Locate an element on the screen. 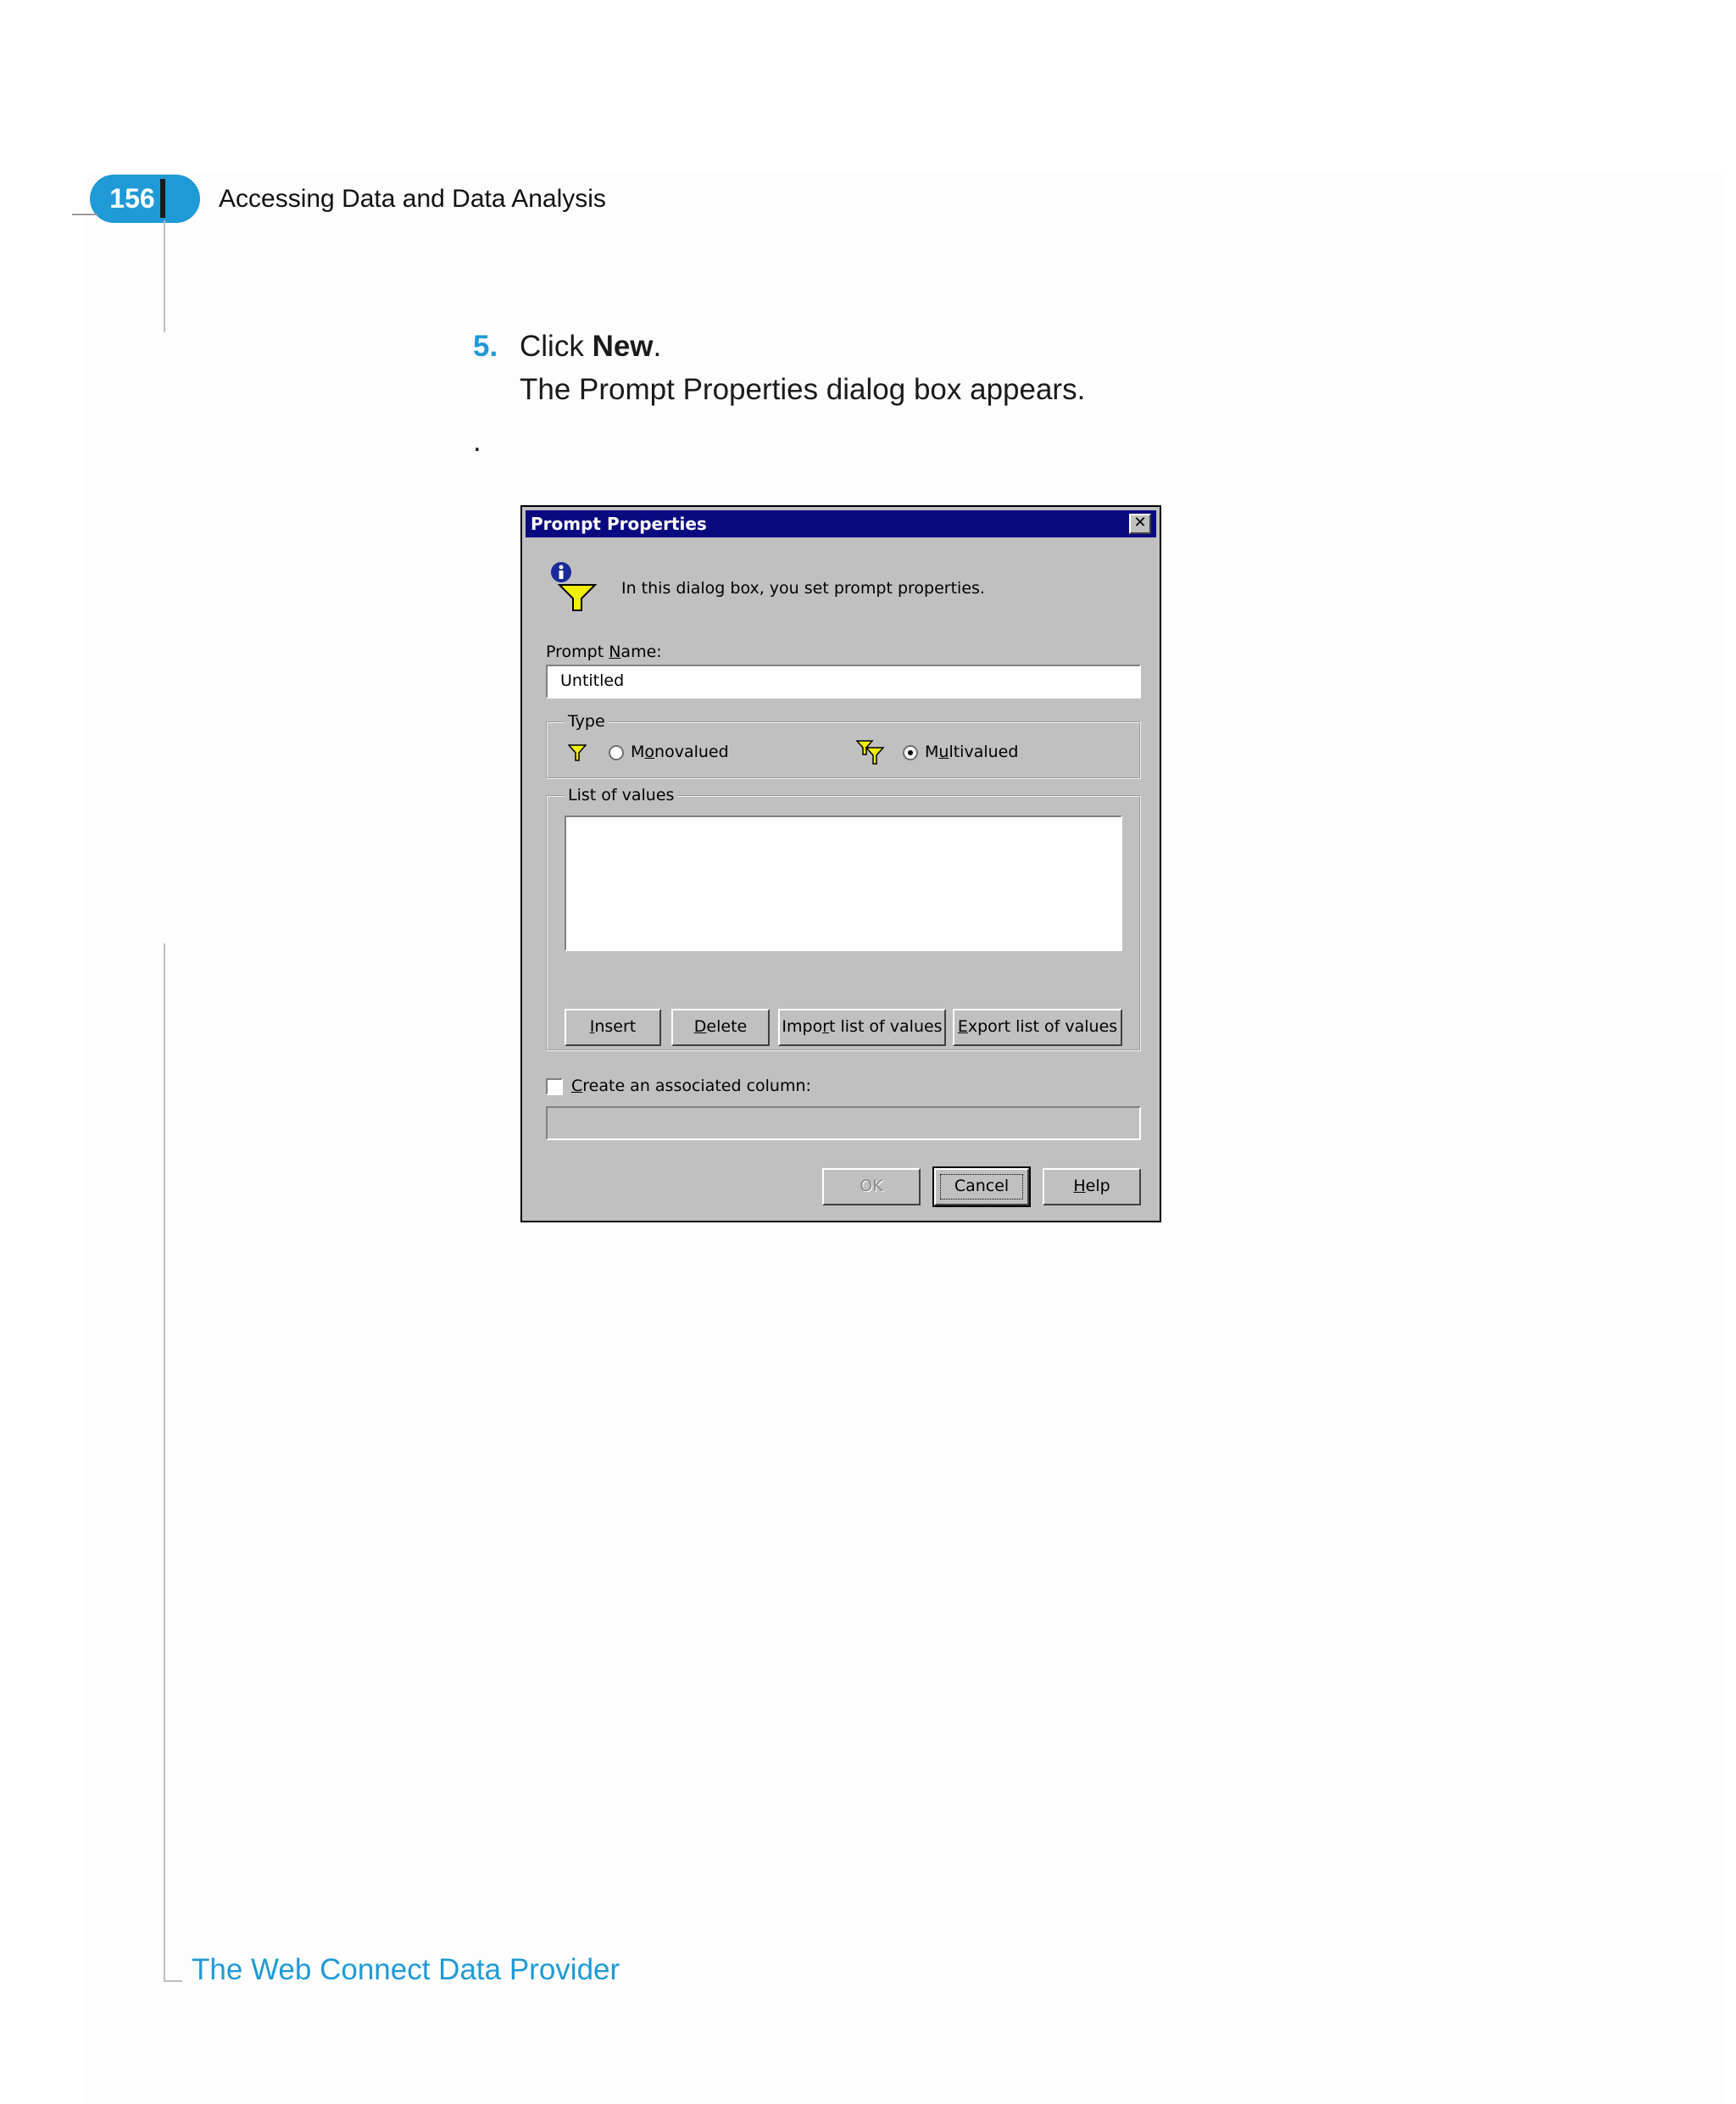  list-of-values-legend: List of values is located at coordinates (621, 795).